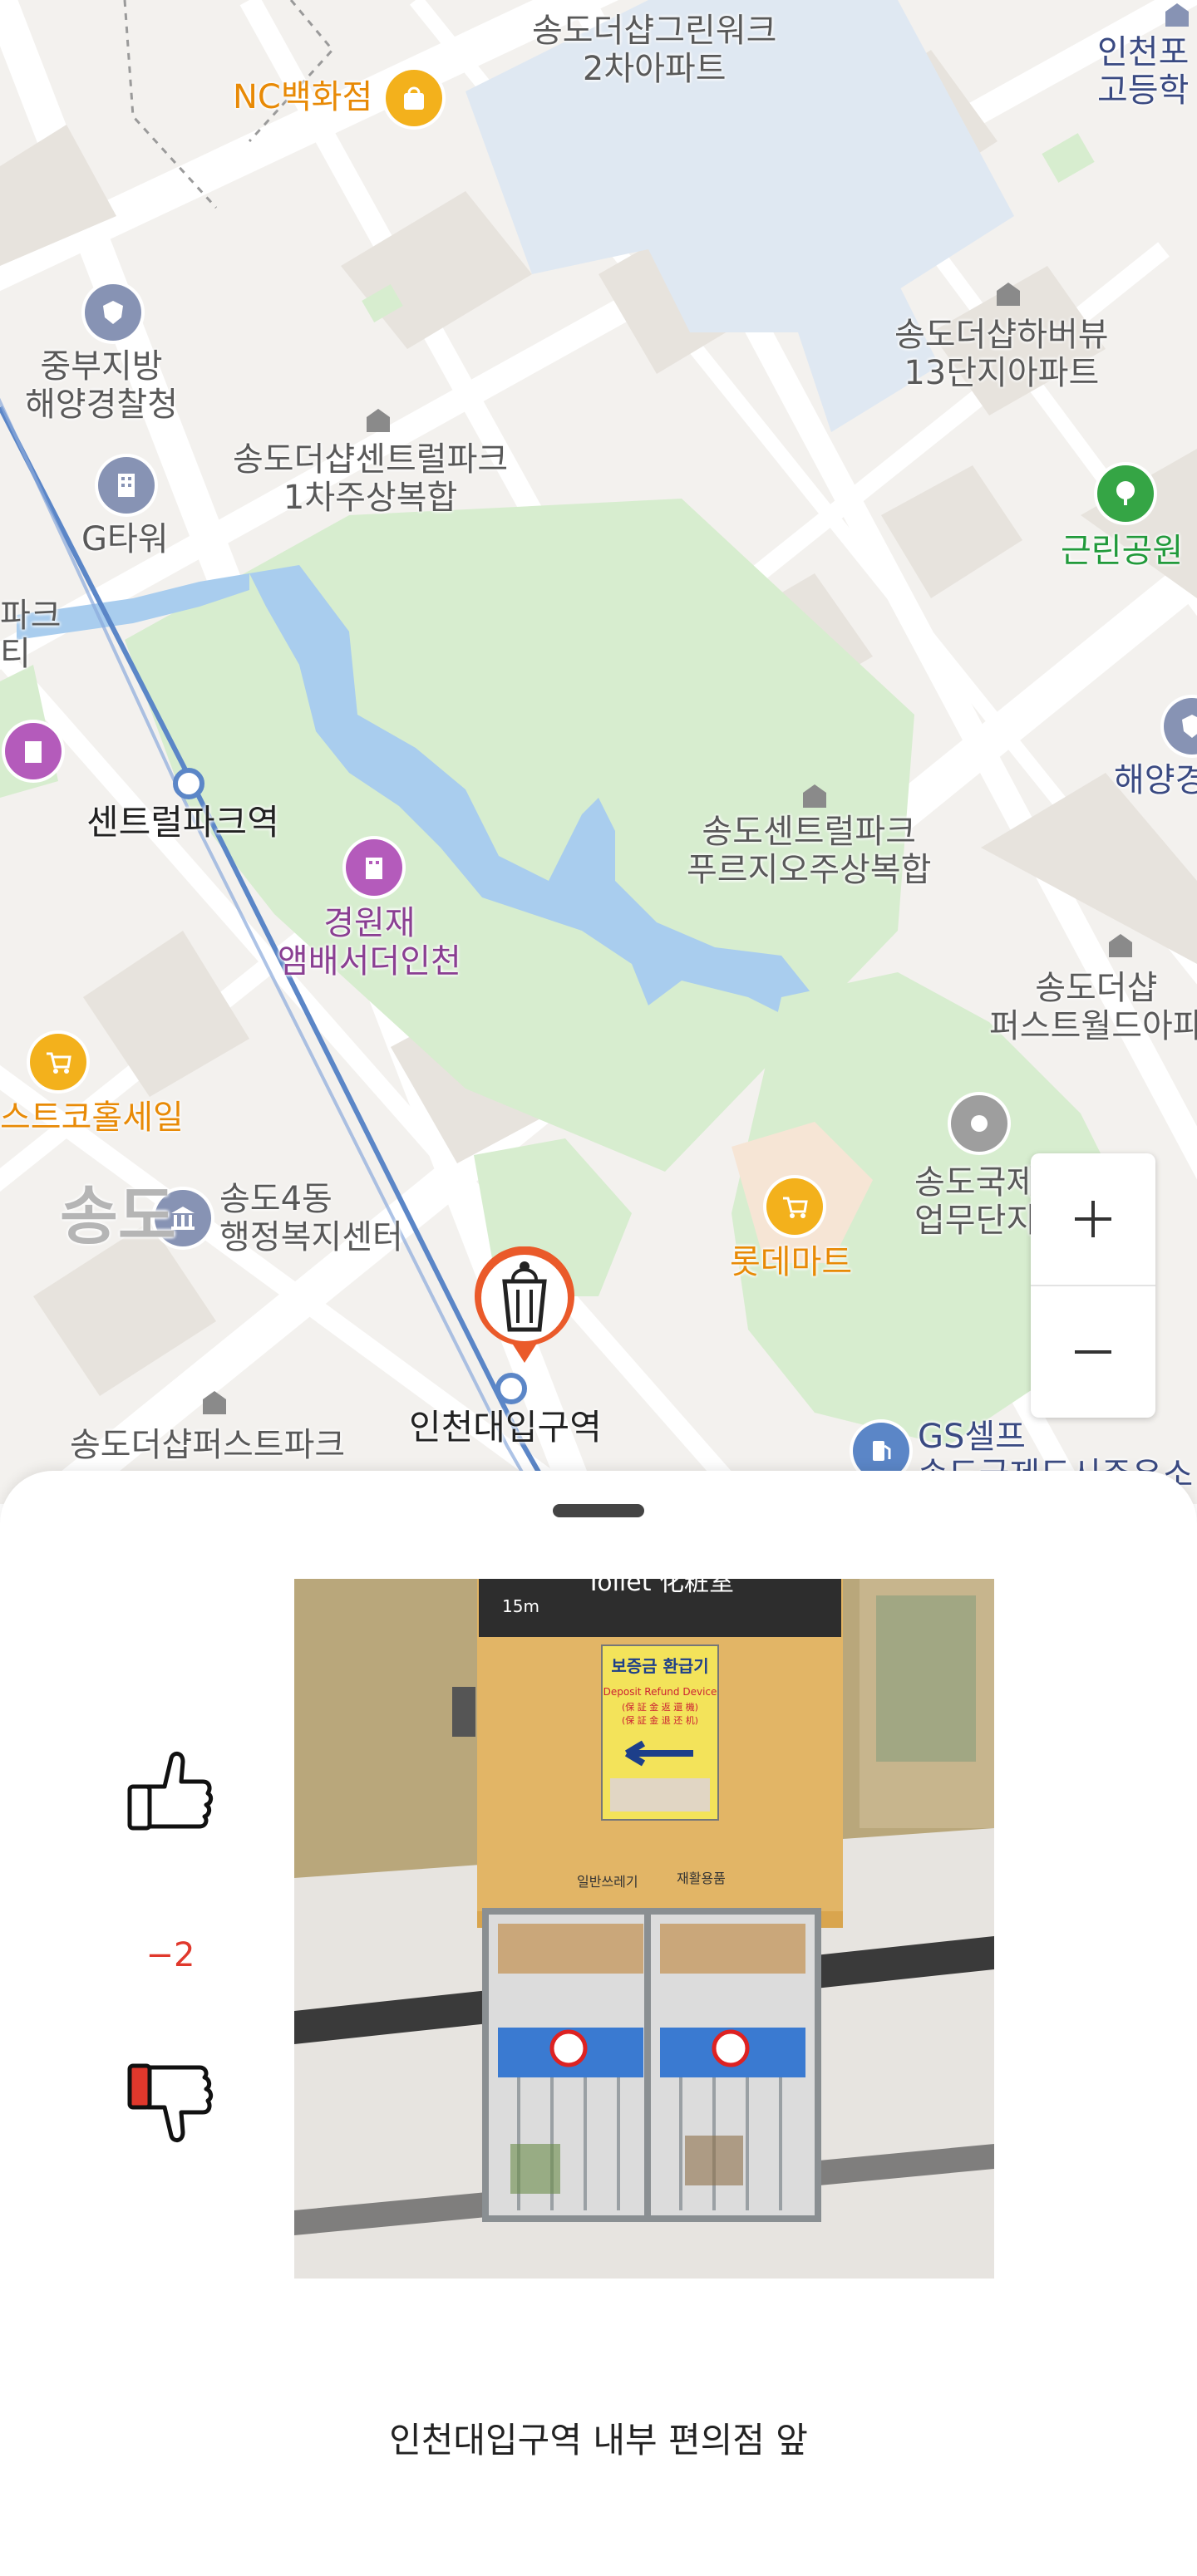  Describe the element at coordinates (1122, 551) in the screenshot. I see `poi-label-park: 근린공원` at that location.